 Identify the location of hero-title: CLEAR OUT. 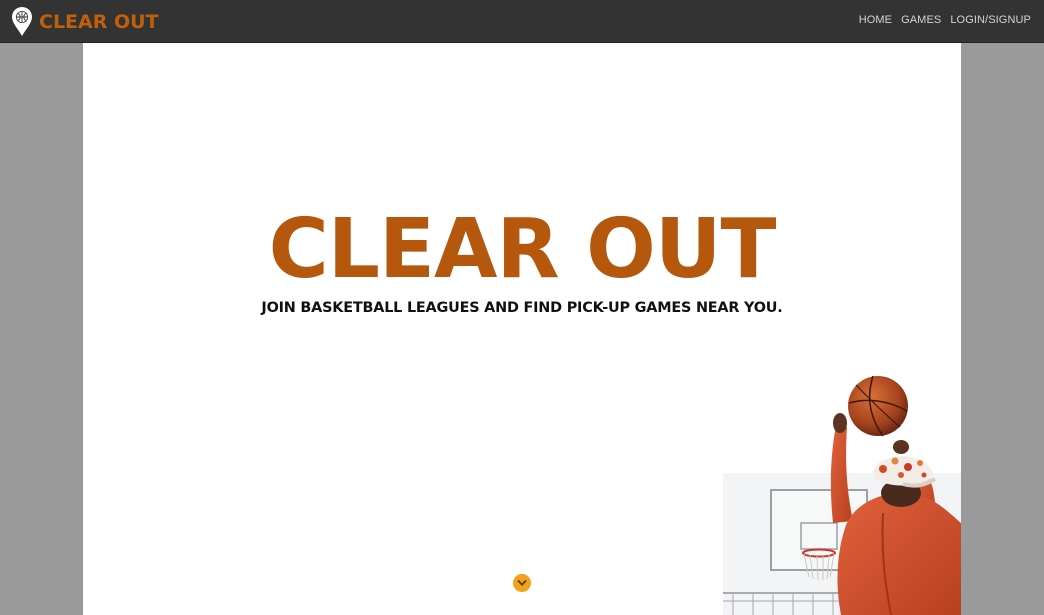
(522, 249).